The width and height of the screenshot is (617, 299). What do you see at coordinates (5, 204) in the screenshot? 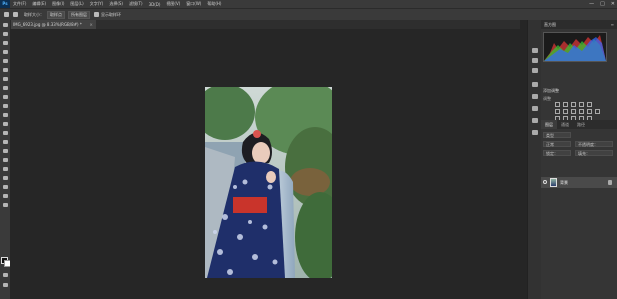
I see `more-tools-icon` at bounding box center [5, 204].